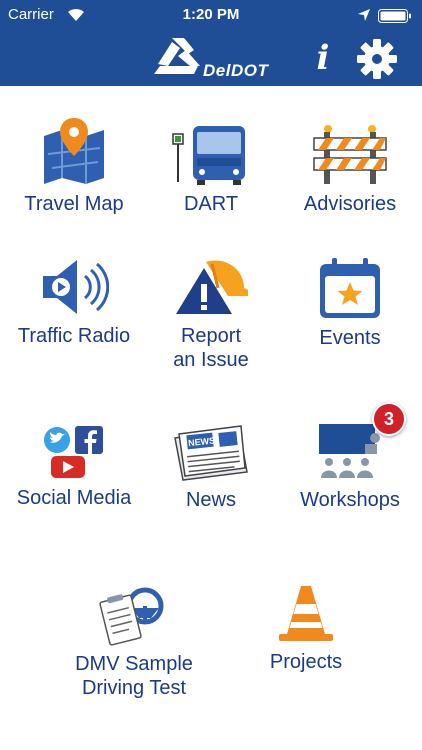  What do you see at coordinates (208, 155) in the screenshot?
I see `bus-icon` at bounding box center [208, 155].